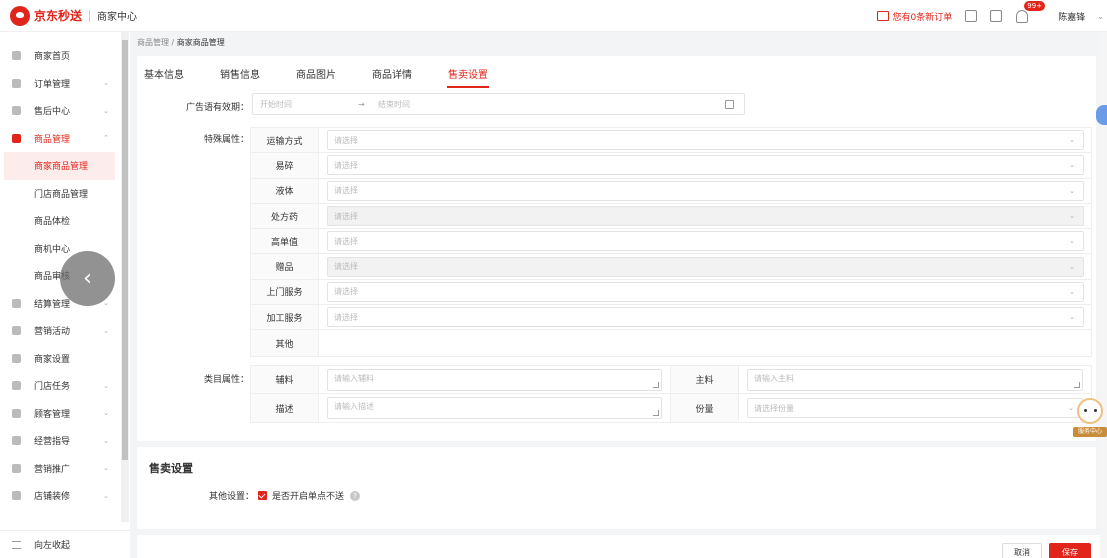  I want to click on side-float-tab, so click(1101, 115).